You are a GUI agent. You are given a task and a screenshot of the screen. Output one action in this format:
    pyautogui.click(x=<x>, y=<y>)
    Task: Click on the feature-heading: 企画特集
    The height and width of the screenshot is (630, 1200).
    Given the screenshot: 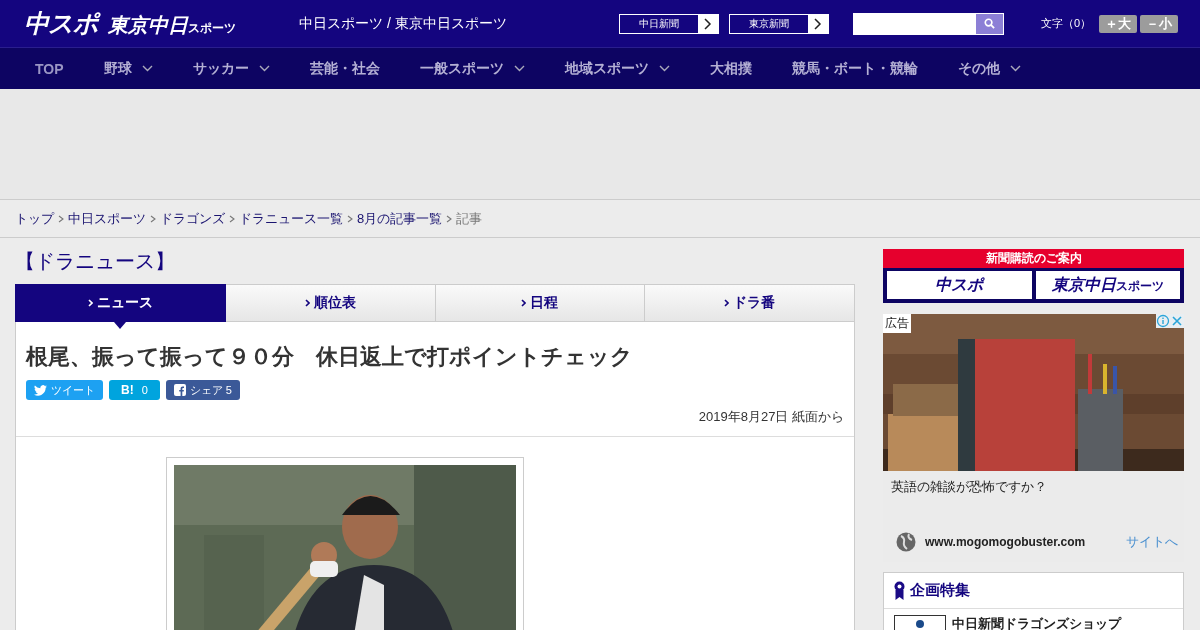 What is the action you would take?
    pyautogui.click(x=940, y=590)
    